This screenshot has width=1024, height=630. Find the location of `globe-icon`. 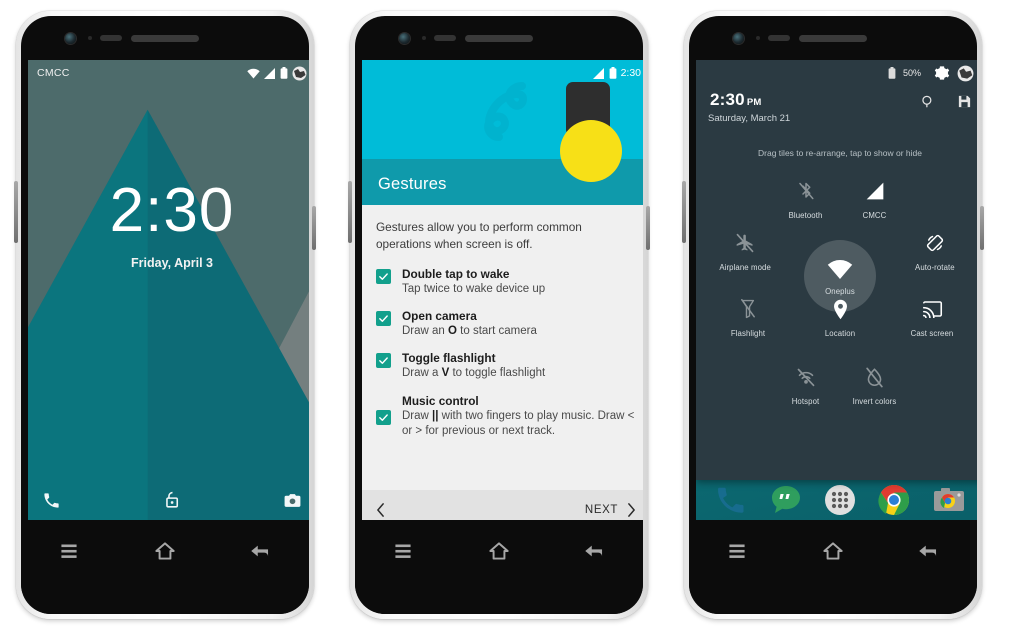

globe-icon is located at coordinates (299, 73).